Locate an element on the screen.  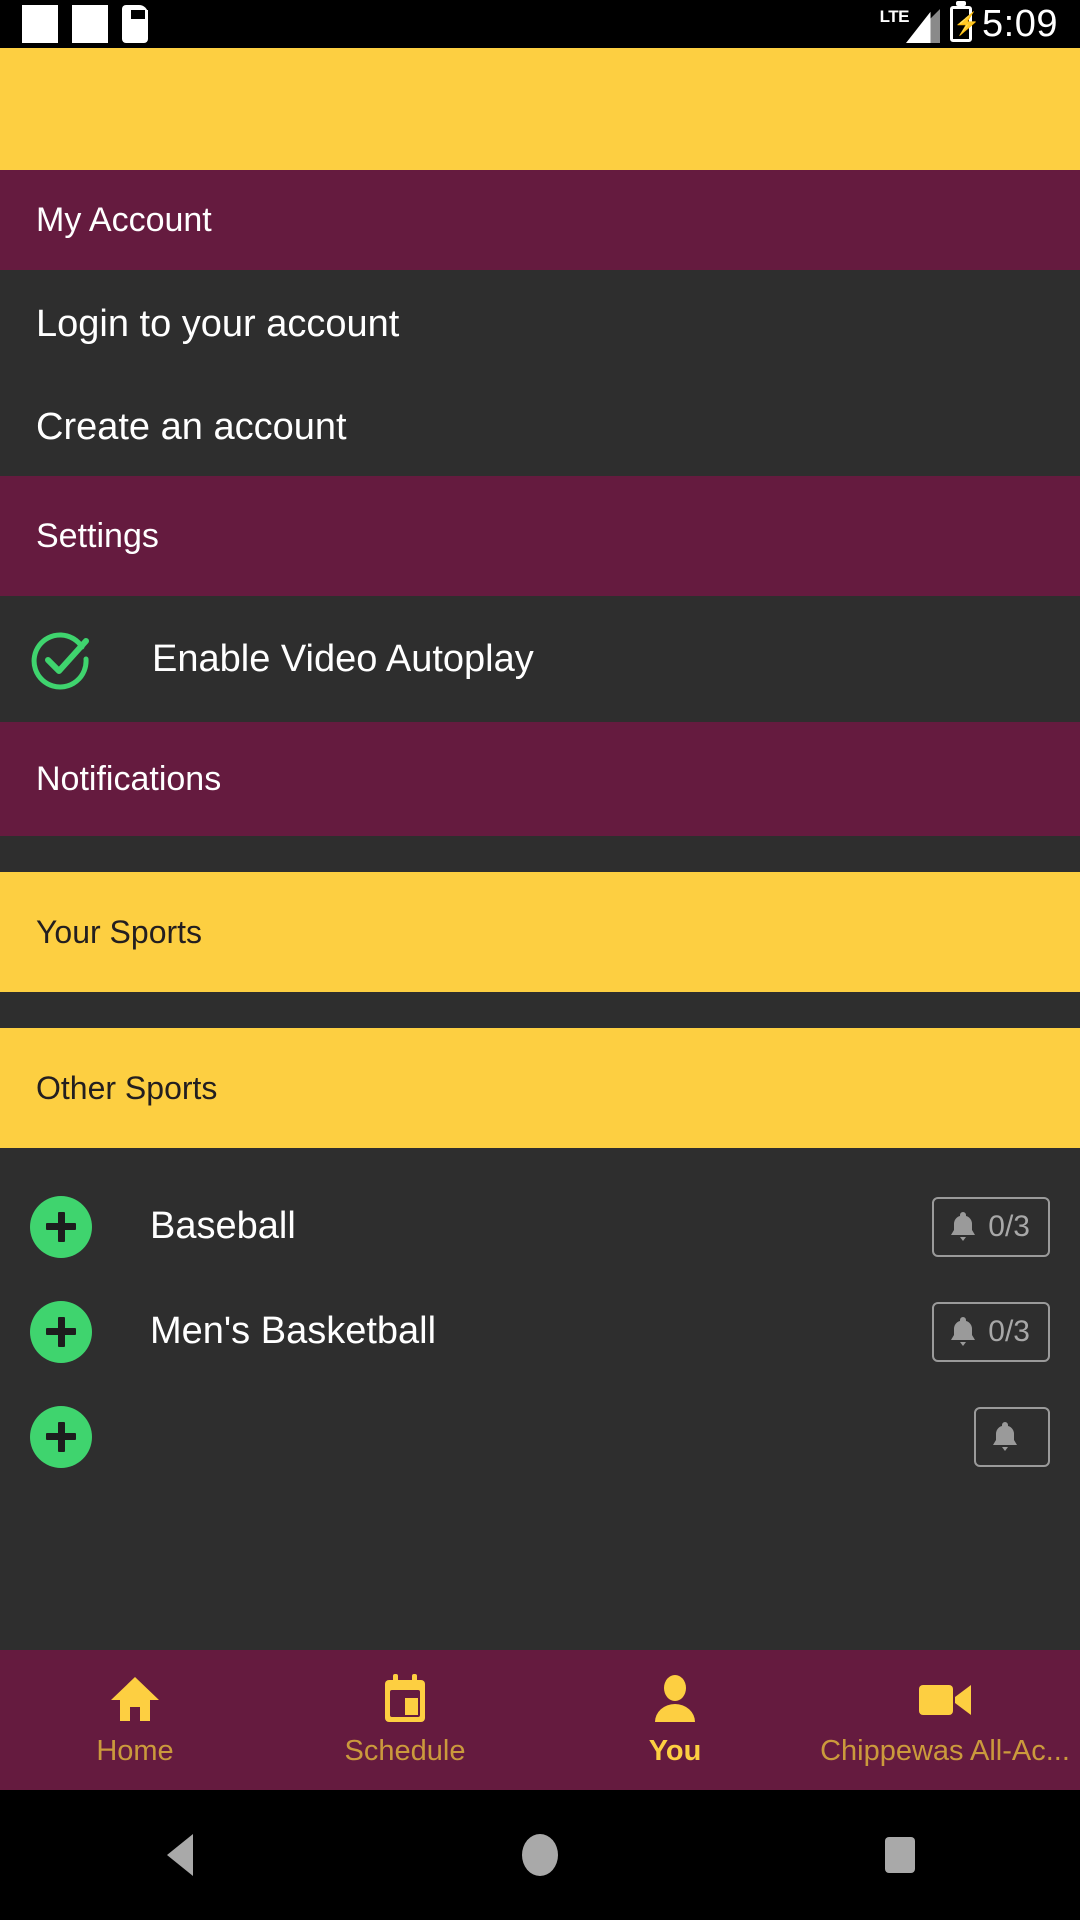
back-triangle-icon is located at coordinates (180, 1855).